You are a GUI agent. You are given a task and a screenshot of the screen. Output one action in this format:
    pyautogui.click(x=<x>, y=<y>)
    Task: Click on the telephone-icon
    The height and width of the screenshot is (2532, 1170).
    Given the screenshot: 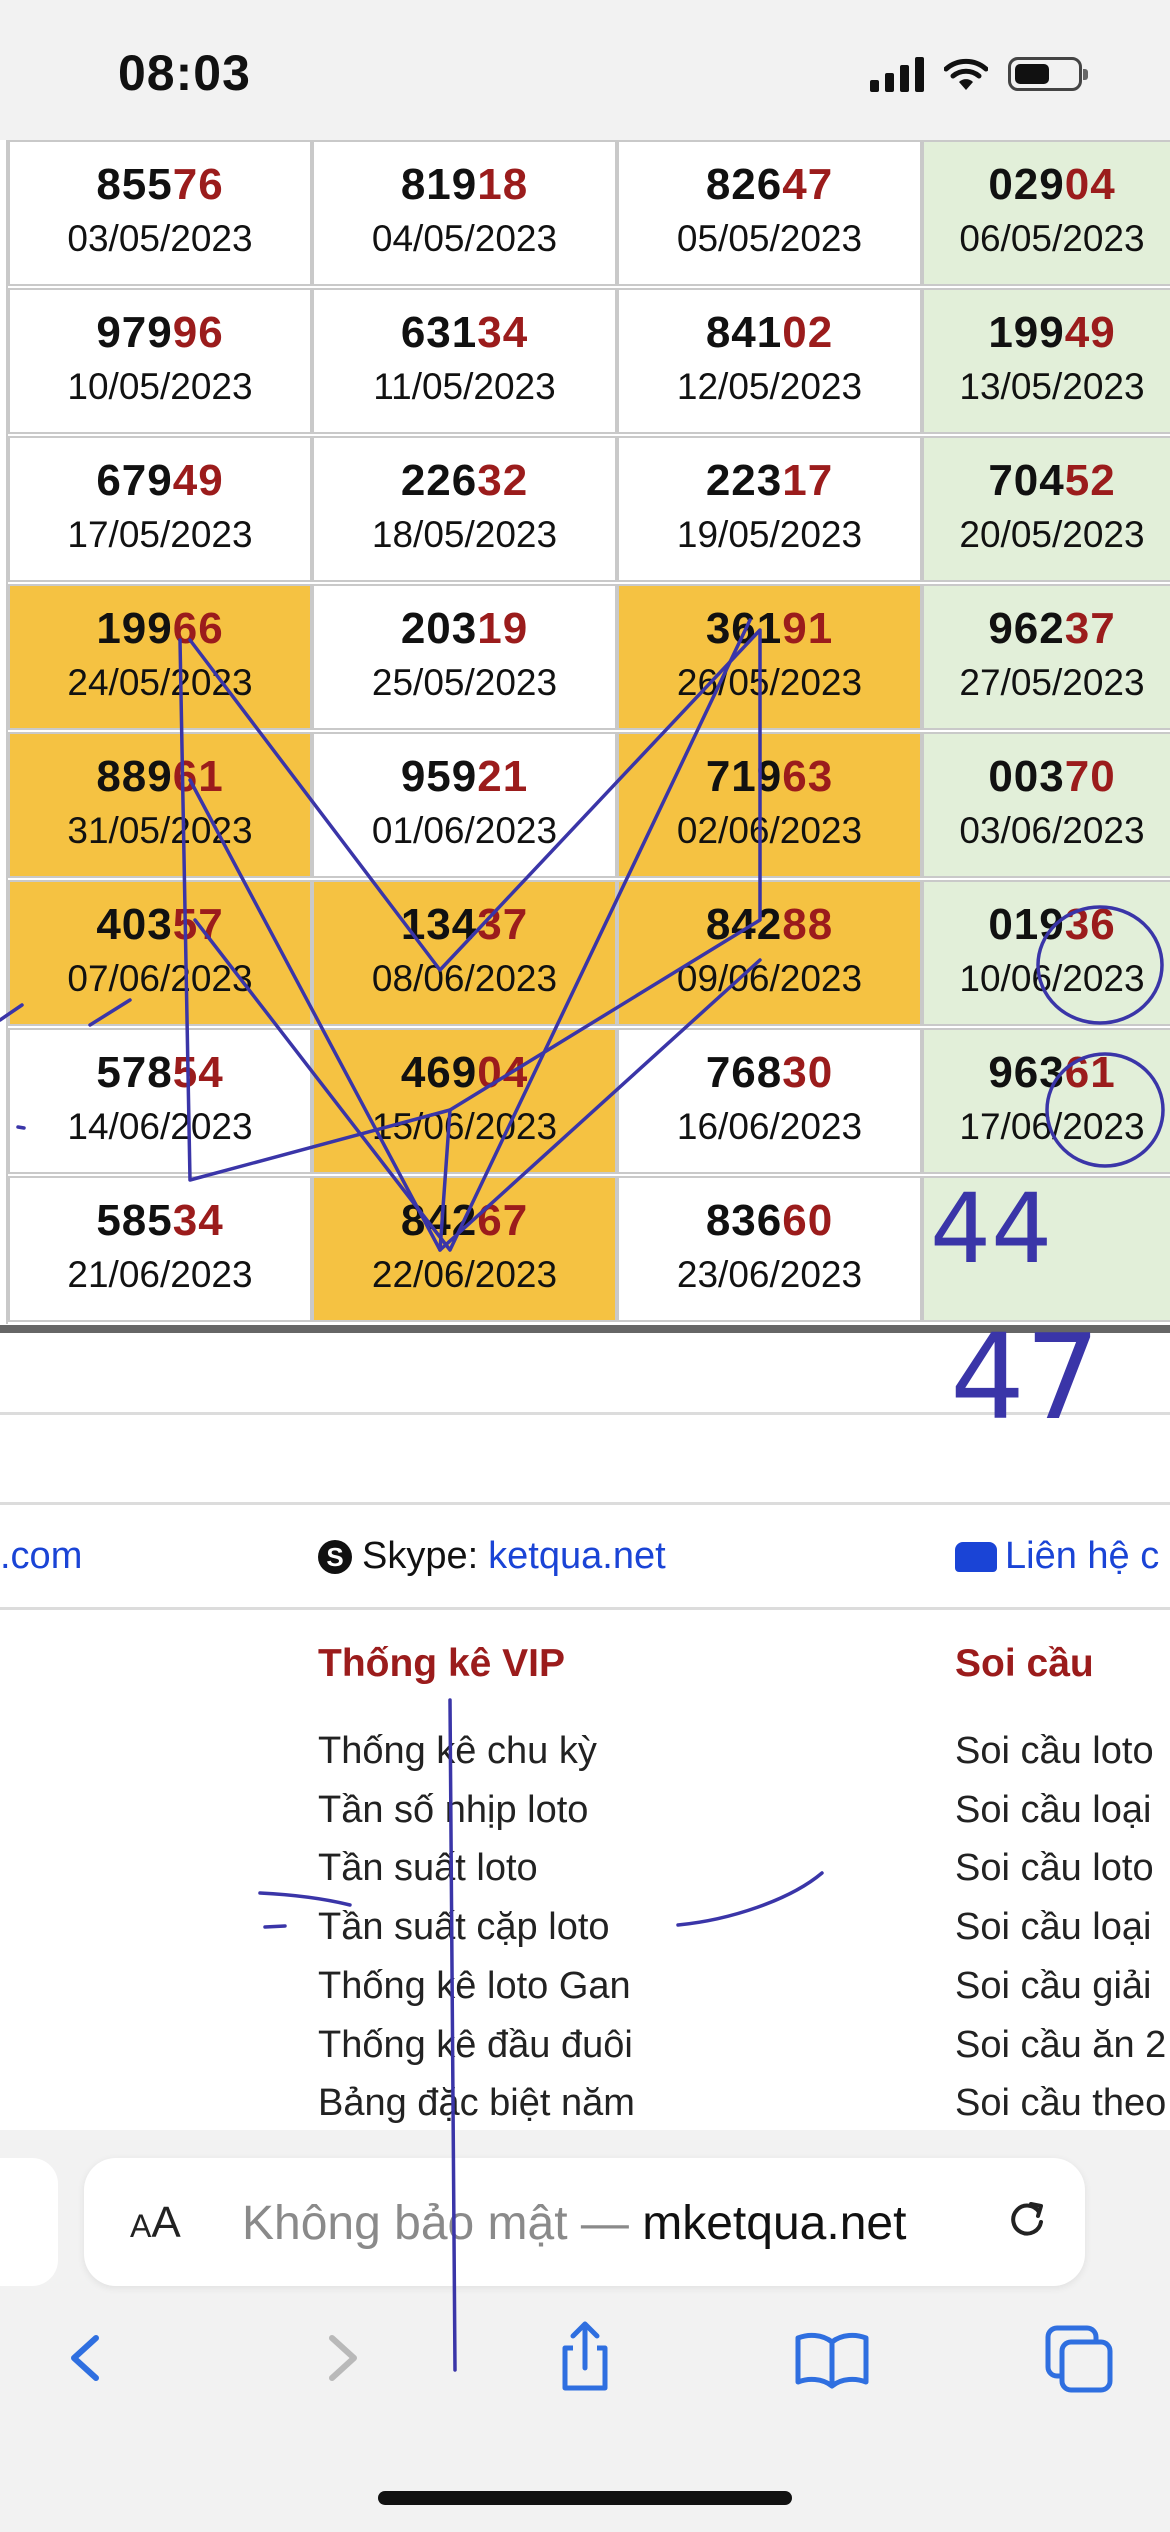 What is the action you would take?
    pyautogui.click(x=976, y=1556)
    